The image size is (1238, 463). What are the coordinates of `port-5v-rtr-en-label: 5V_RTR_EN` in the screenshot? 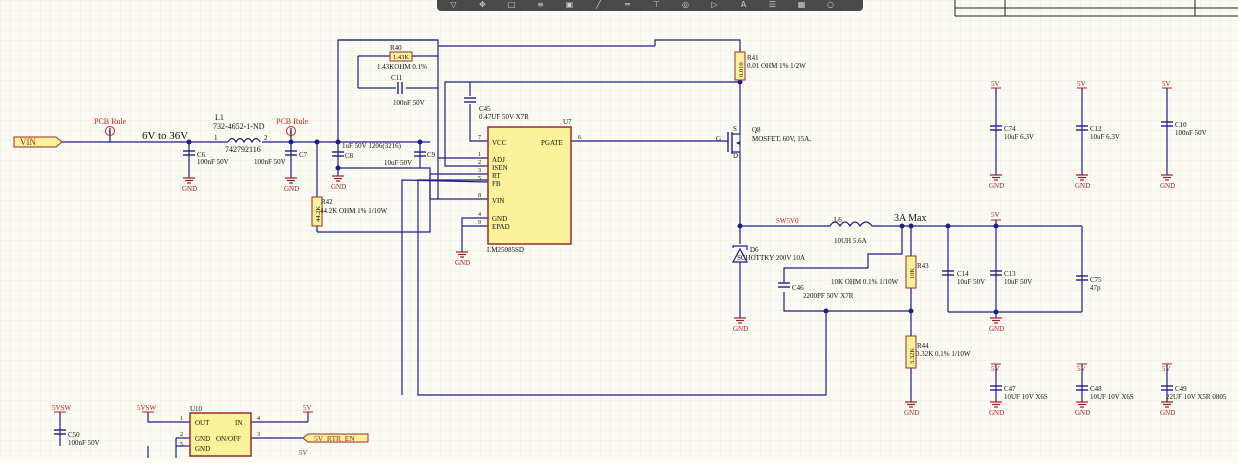 It's located at (334, 438).